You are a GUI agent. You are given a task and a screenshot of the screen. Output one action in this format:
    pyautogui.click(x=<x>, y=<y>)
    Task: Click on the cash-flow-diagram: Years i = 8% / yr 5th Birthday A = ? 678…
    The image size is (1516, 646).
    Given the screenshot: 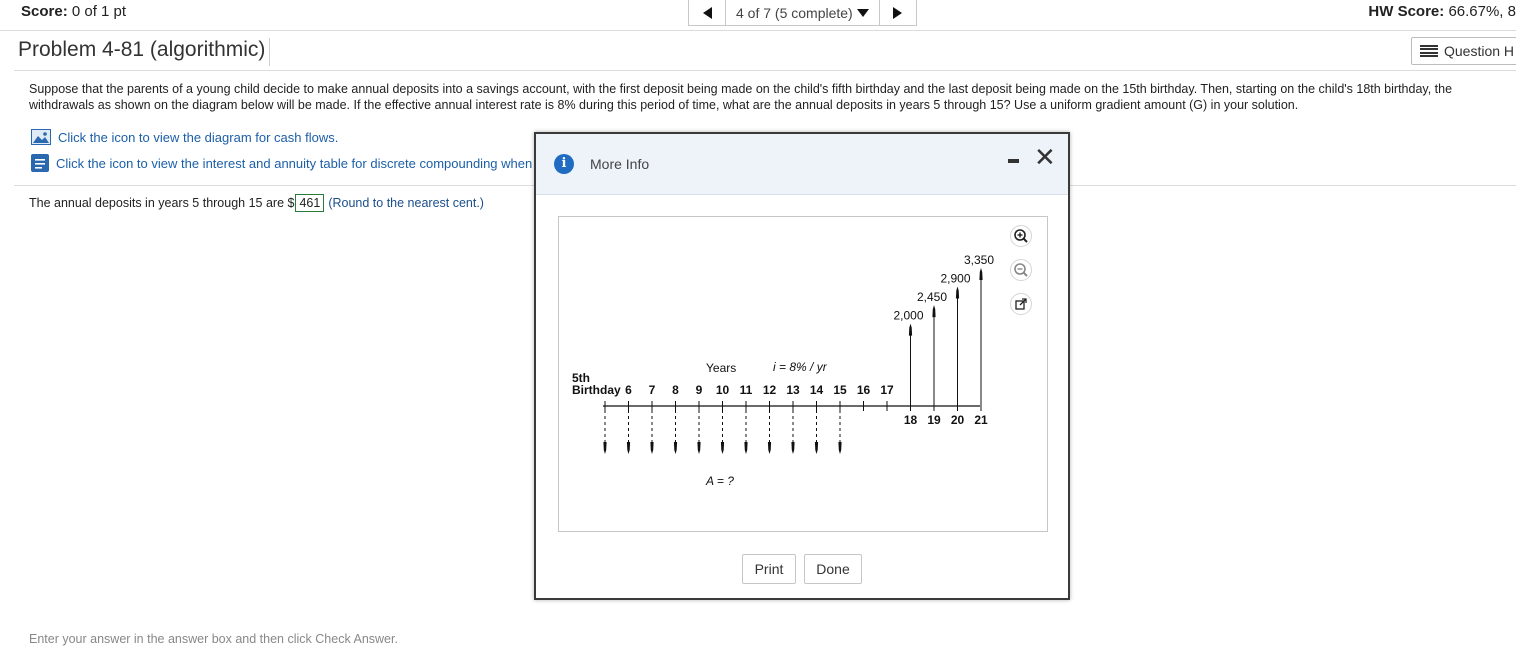 What is the action you would take?
    pyautogui.click(x=783, y=370)
    